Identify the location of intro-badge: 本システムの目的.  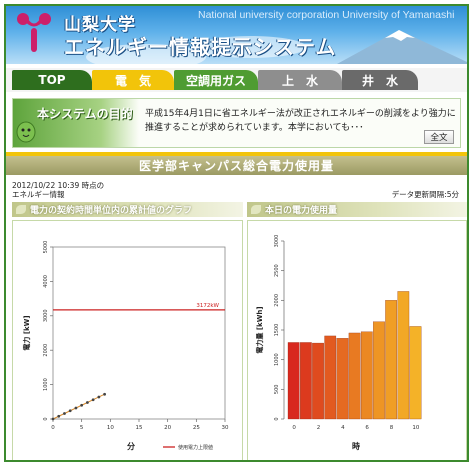
(76, 123).